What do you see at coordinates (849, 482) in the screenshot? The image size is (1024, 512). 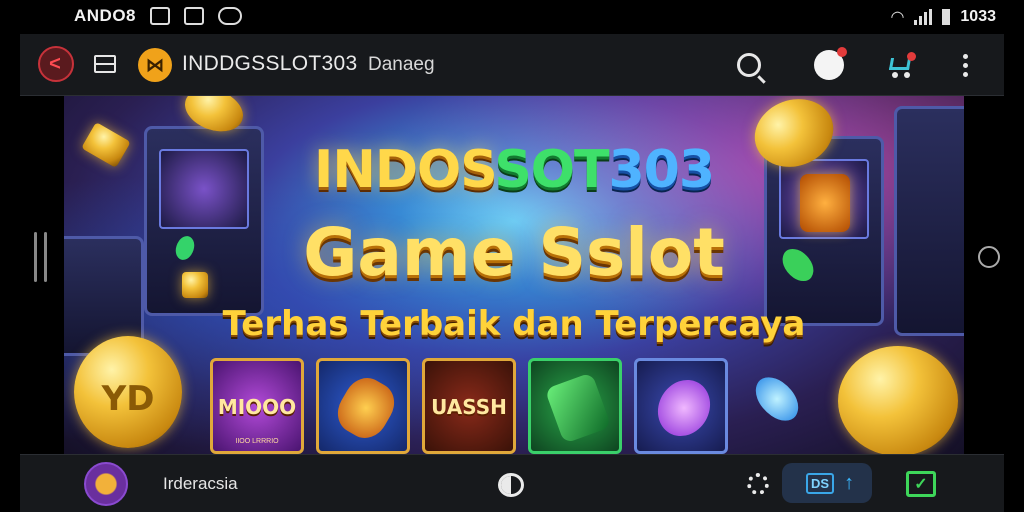 I see `upload-arrow-icon: ↑` at bounding box center [849, 482].